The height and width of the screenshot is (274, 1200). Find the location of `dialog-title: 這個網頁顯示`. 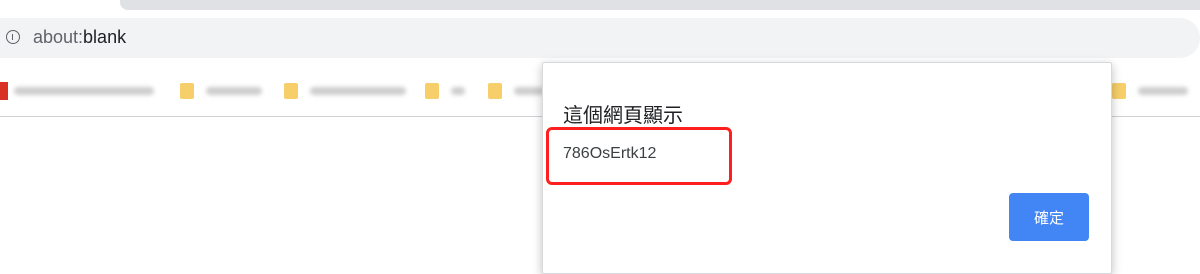

dialog-title: 這個網頁顯示 is located at coordinates (623, 115).